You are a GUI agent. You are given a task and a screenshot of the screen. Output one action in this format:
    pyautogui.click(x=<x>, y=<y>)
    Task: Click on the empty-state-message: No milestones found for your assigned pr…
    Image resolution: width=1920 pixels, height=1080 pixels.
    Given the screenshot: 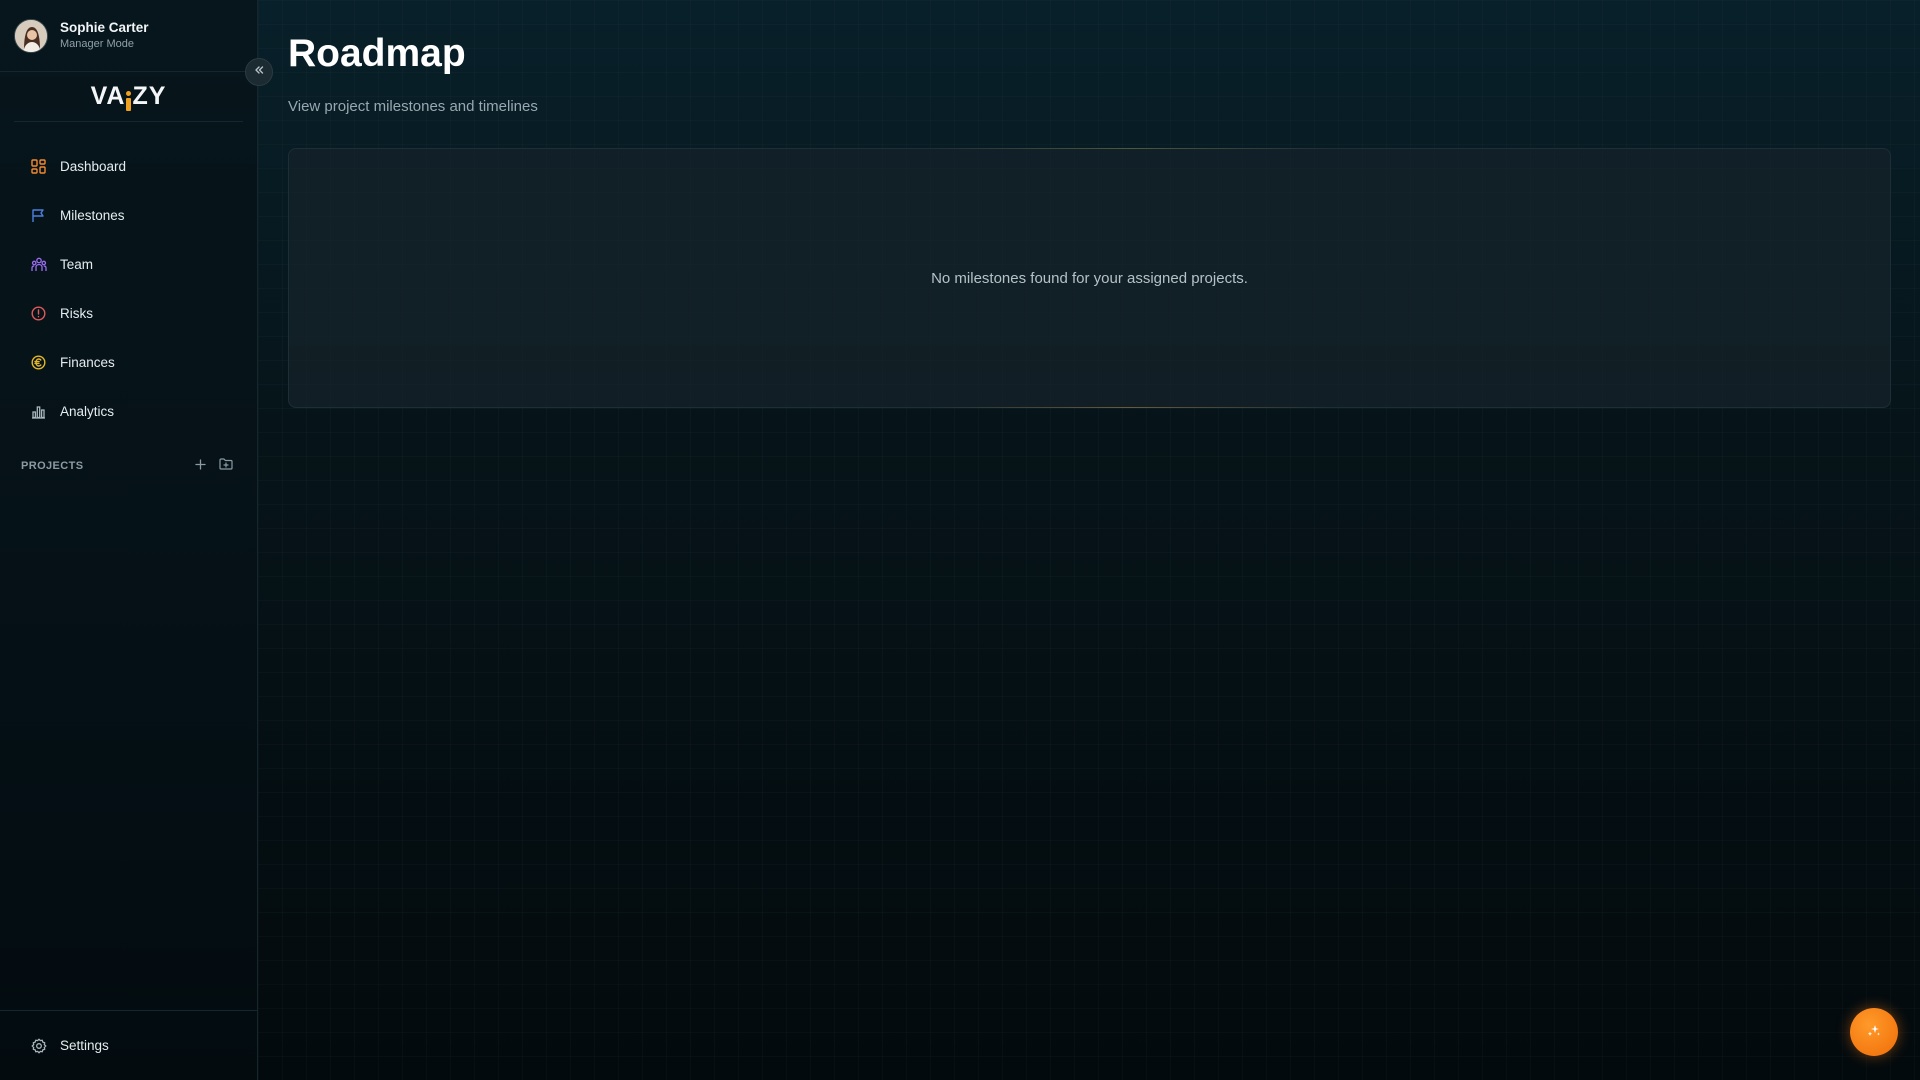 What is the action you would take?
    pyautogui.click(x=1089, y=278)
    